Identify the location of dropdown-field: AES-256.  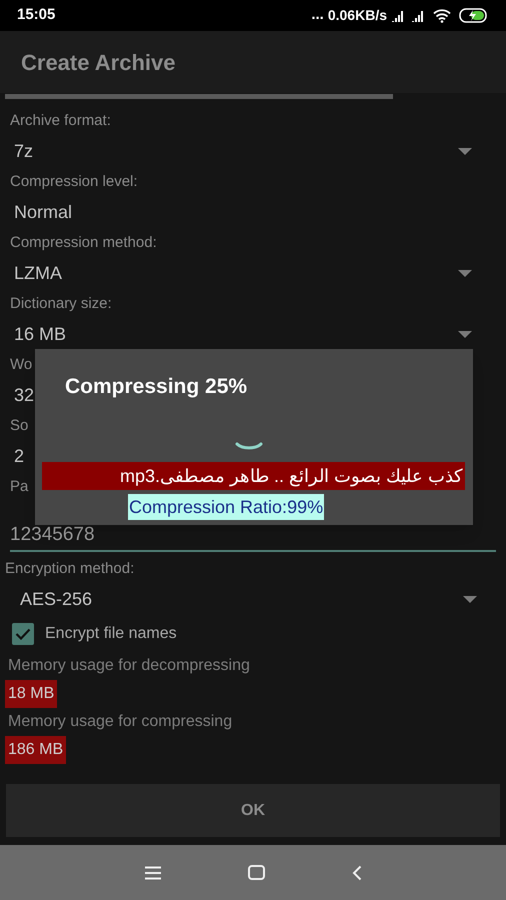
(253, 599).